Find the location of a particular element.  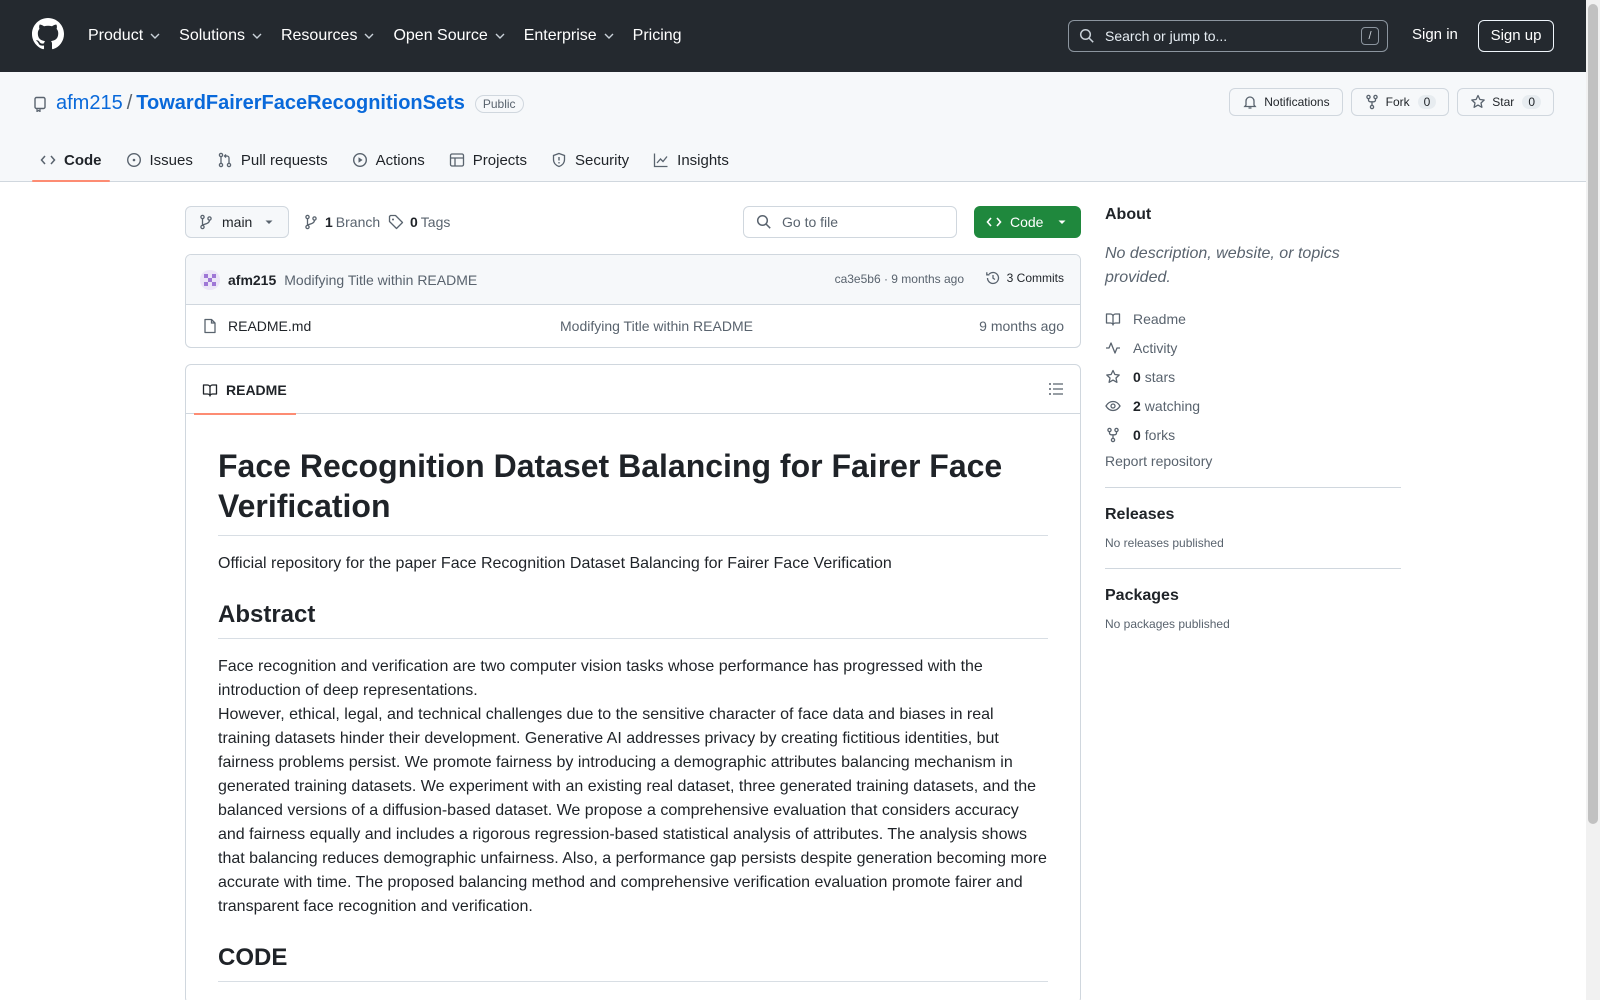

issue-icon is located at coordinates (133, 160).